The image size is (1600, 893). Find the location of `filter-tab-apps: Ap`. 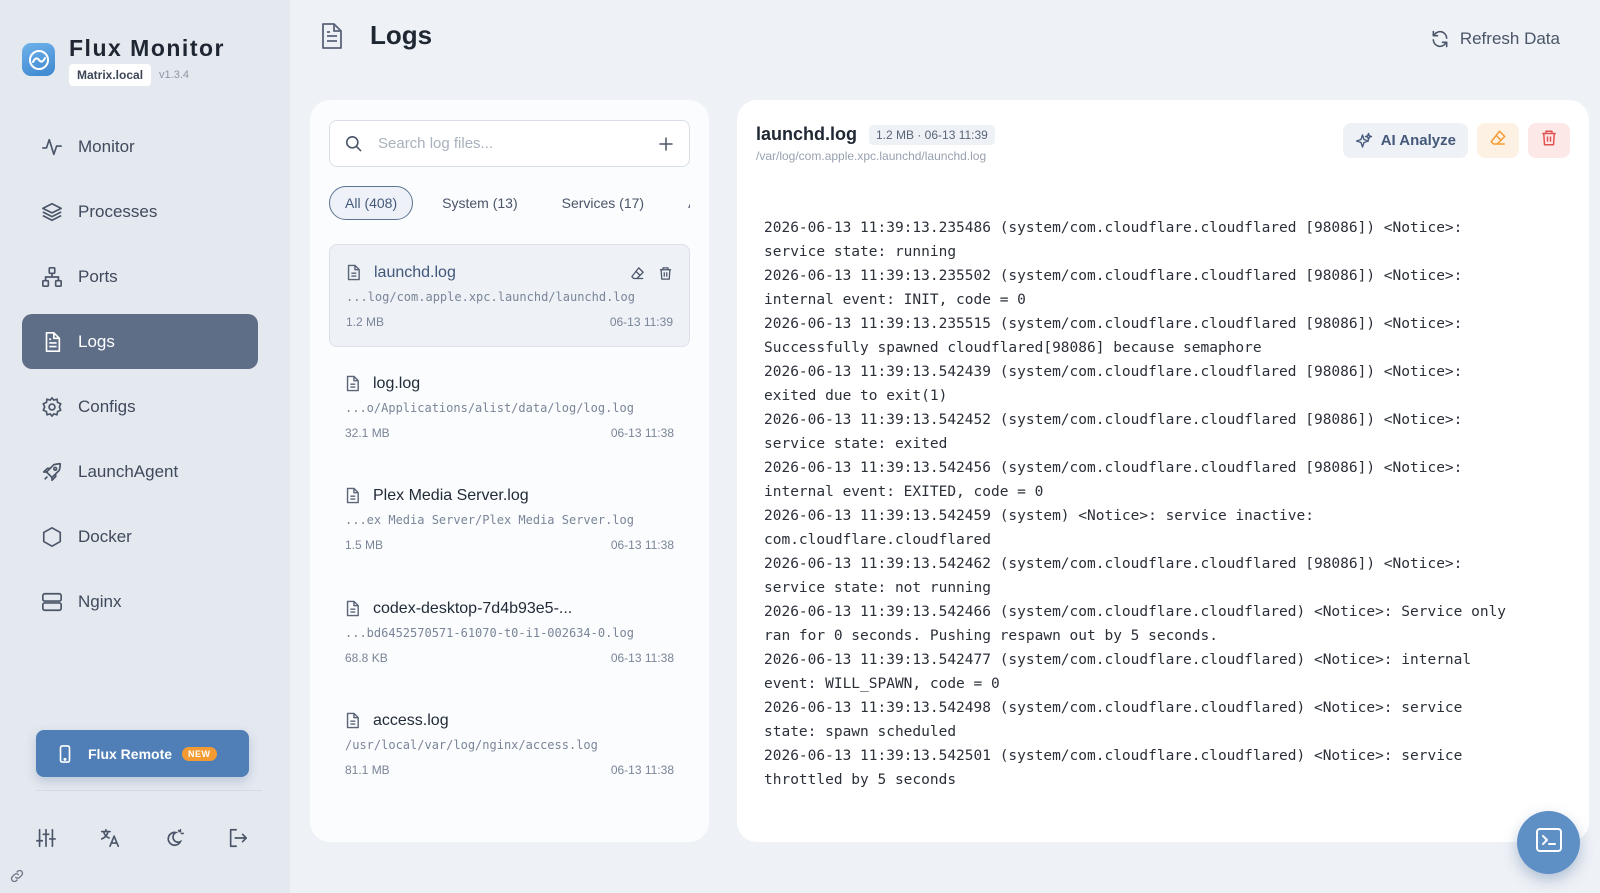

filter-tab-apps: Ap is located at coordinates (681, 203).